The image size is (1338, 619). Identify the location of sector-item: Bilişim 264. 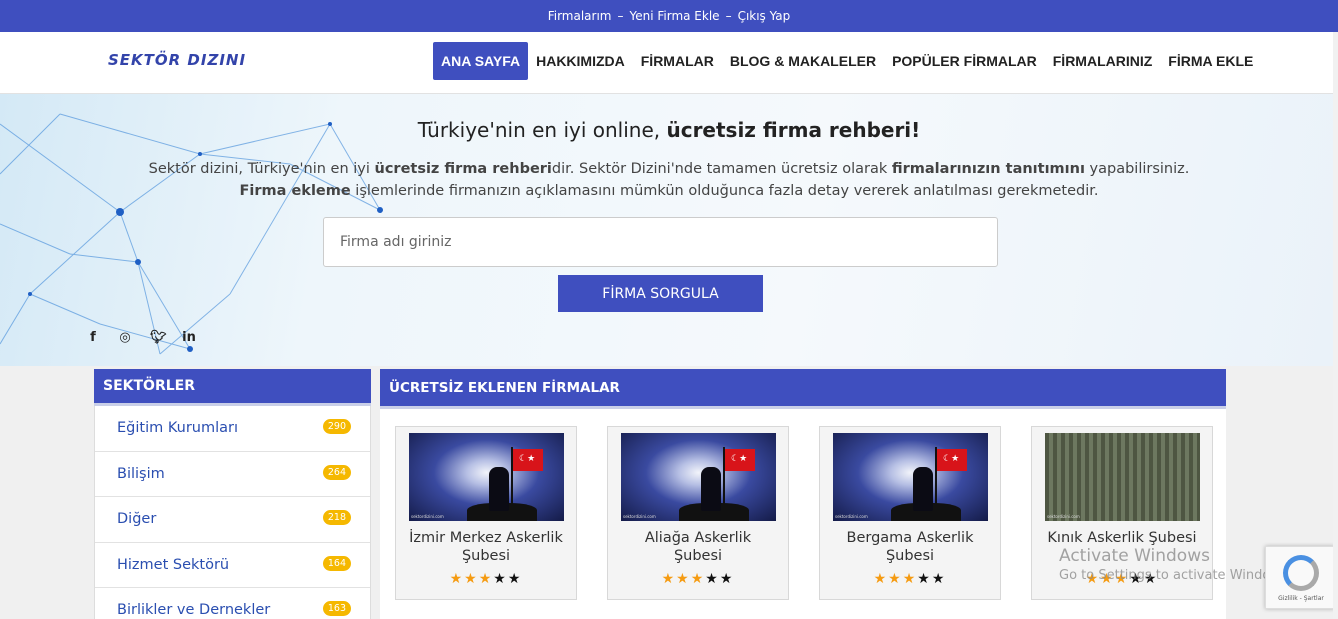
(232, 474).